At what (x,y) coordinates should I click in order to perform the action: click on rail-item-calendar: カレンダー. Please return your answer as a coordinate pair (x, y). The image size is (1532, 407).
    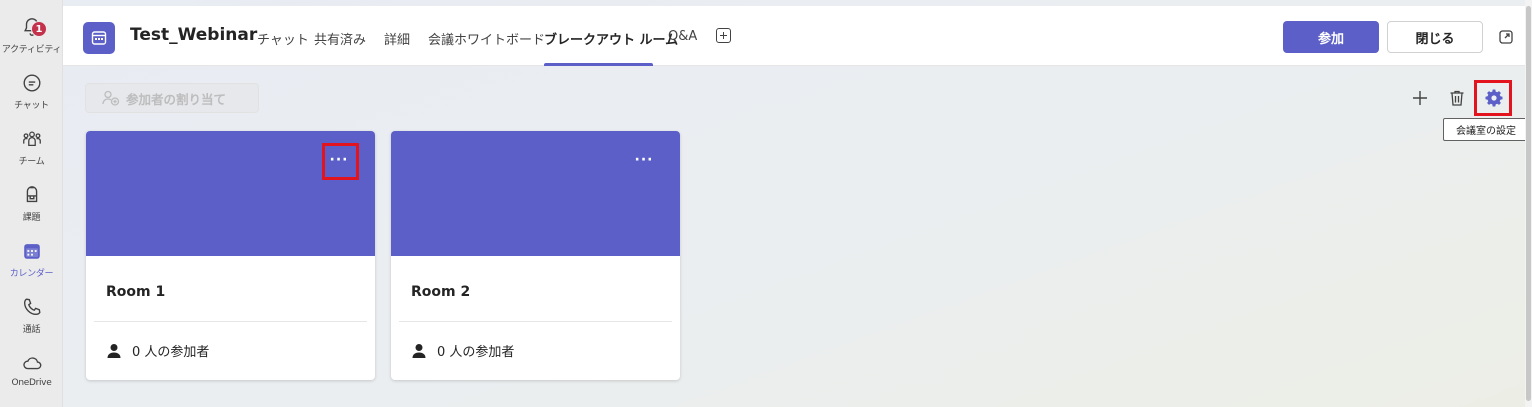
    Looking at the image, I should click on (31, 262).